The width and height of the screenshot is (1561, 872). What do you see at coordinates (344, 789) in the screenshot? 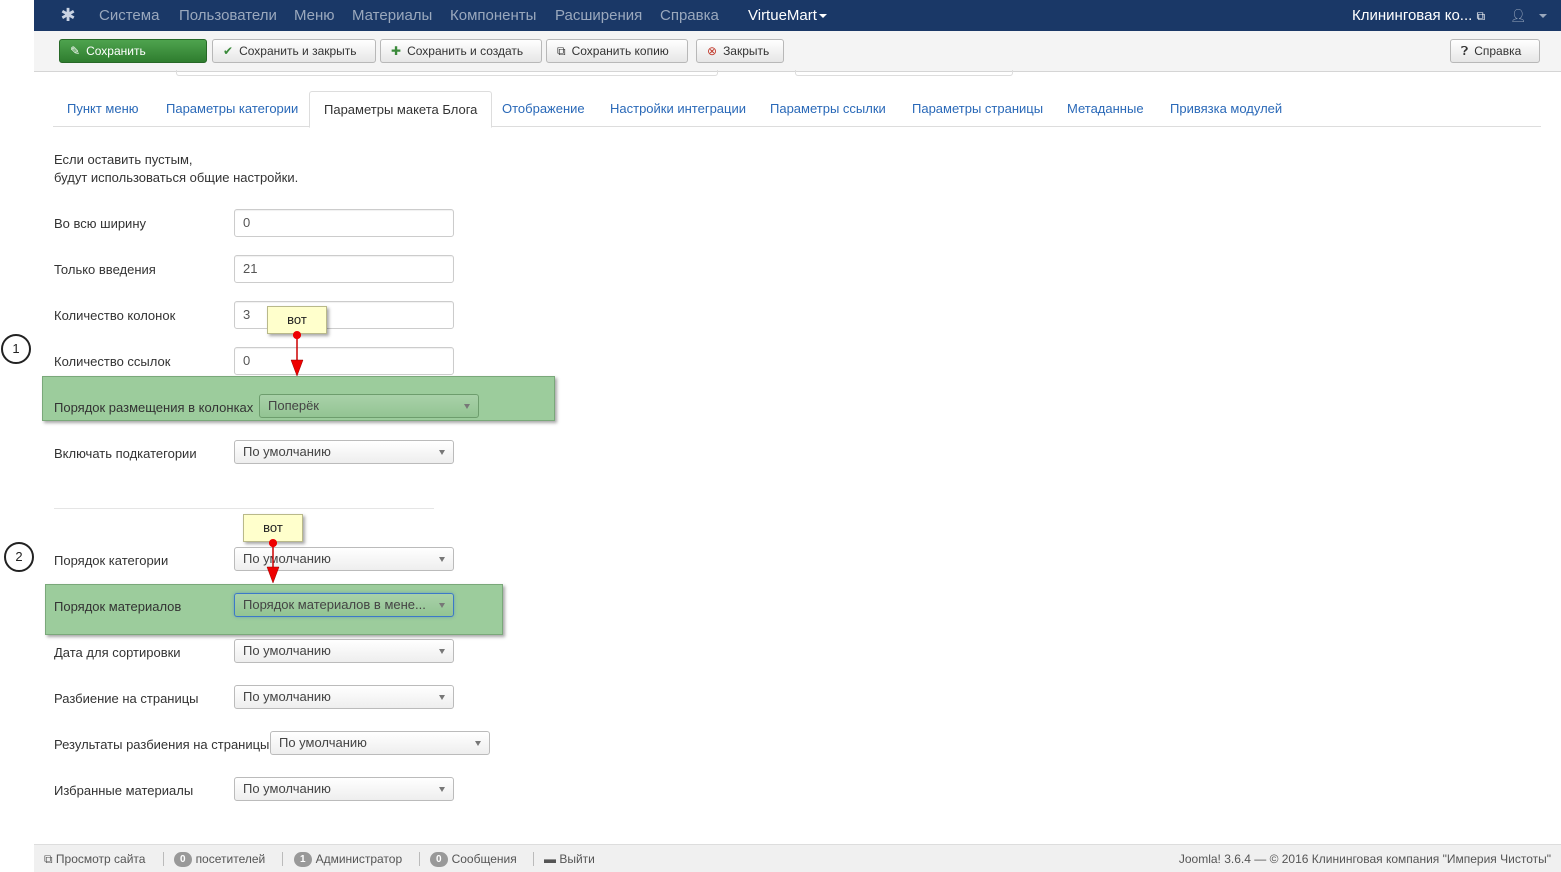
I see `featured-select: По умолчанию` at bounding box center [344, 789].